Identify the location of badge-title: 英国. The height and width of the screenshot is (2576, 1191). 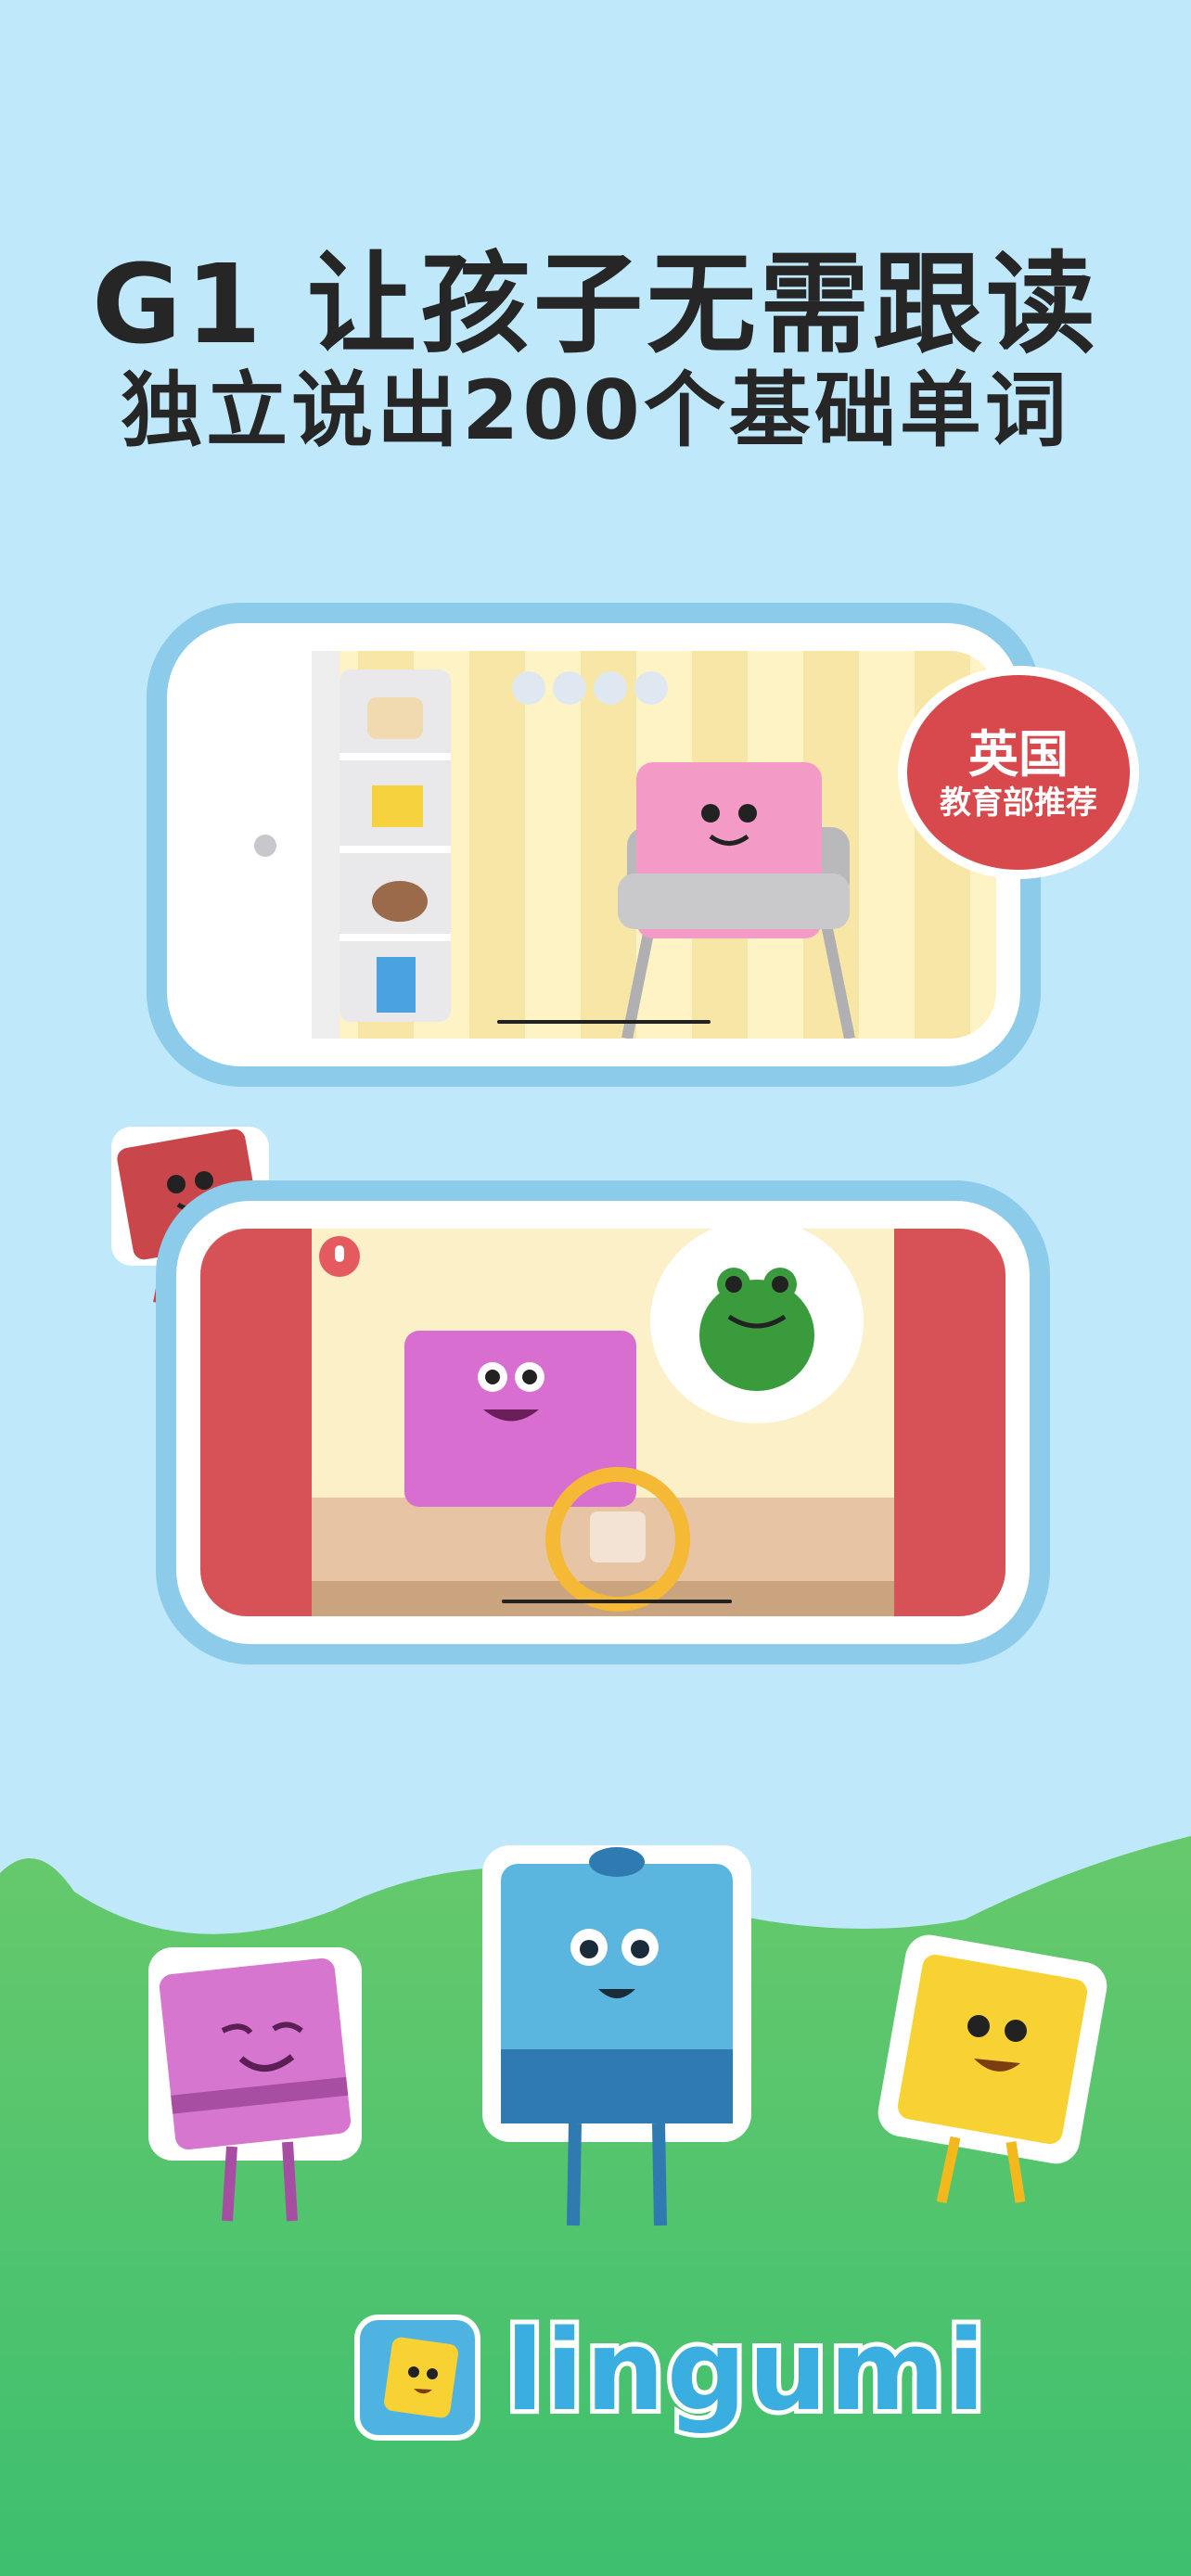
(1018, 754).